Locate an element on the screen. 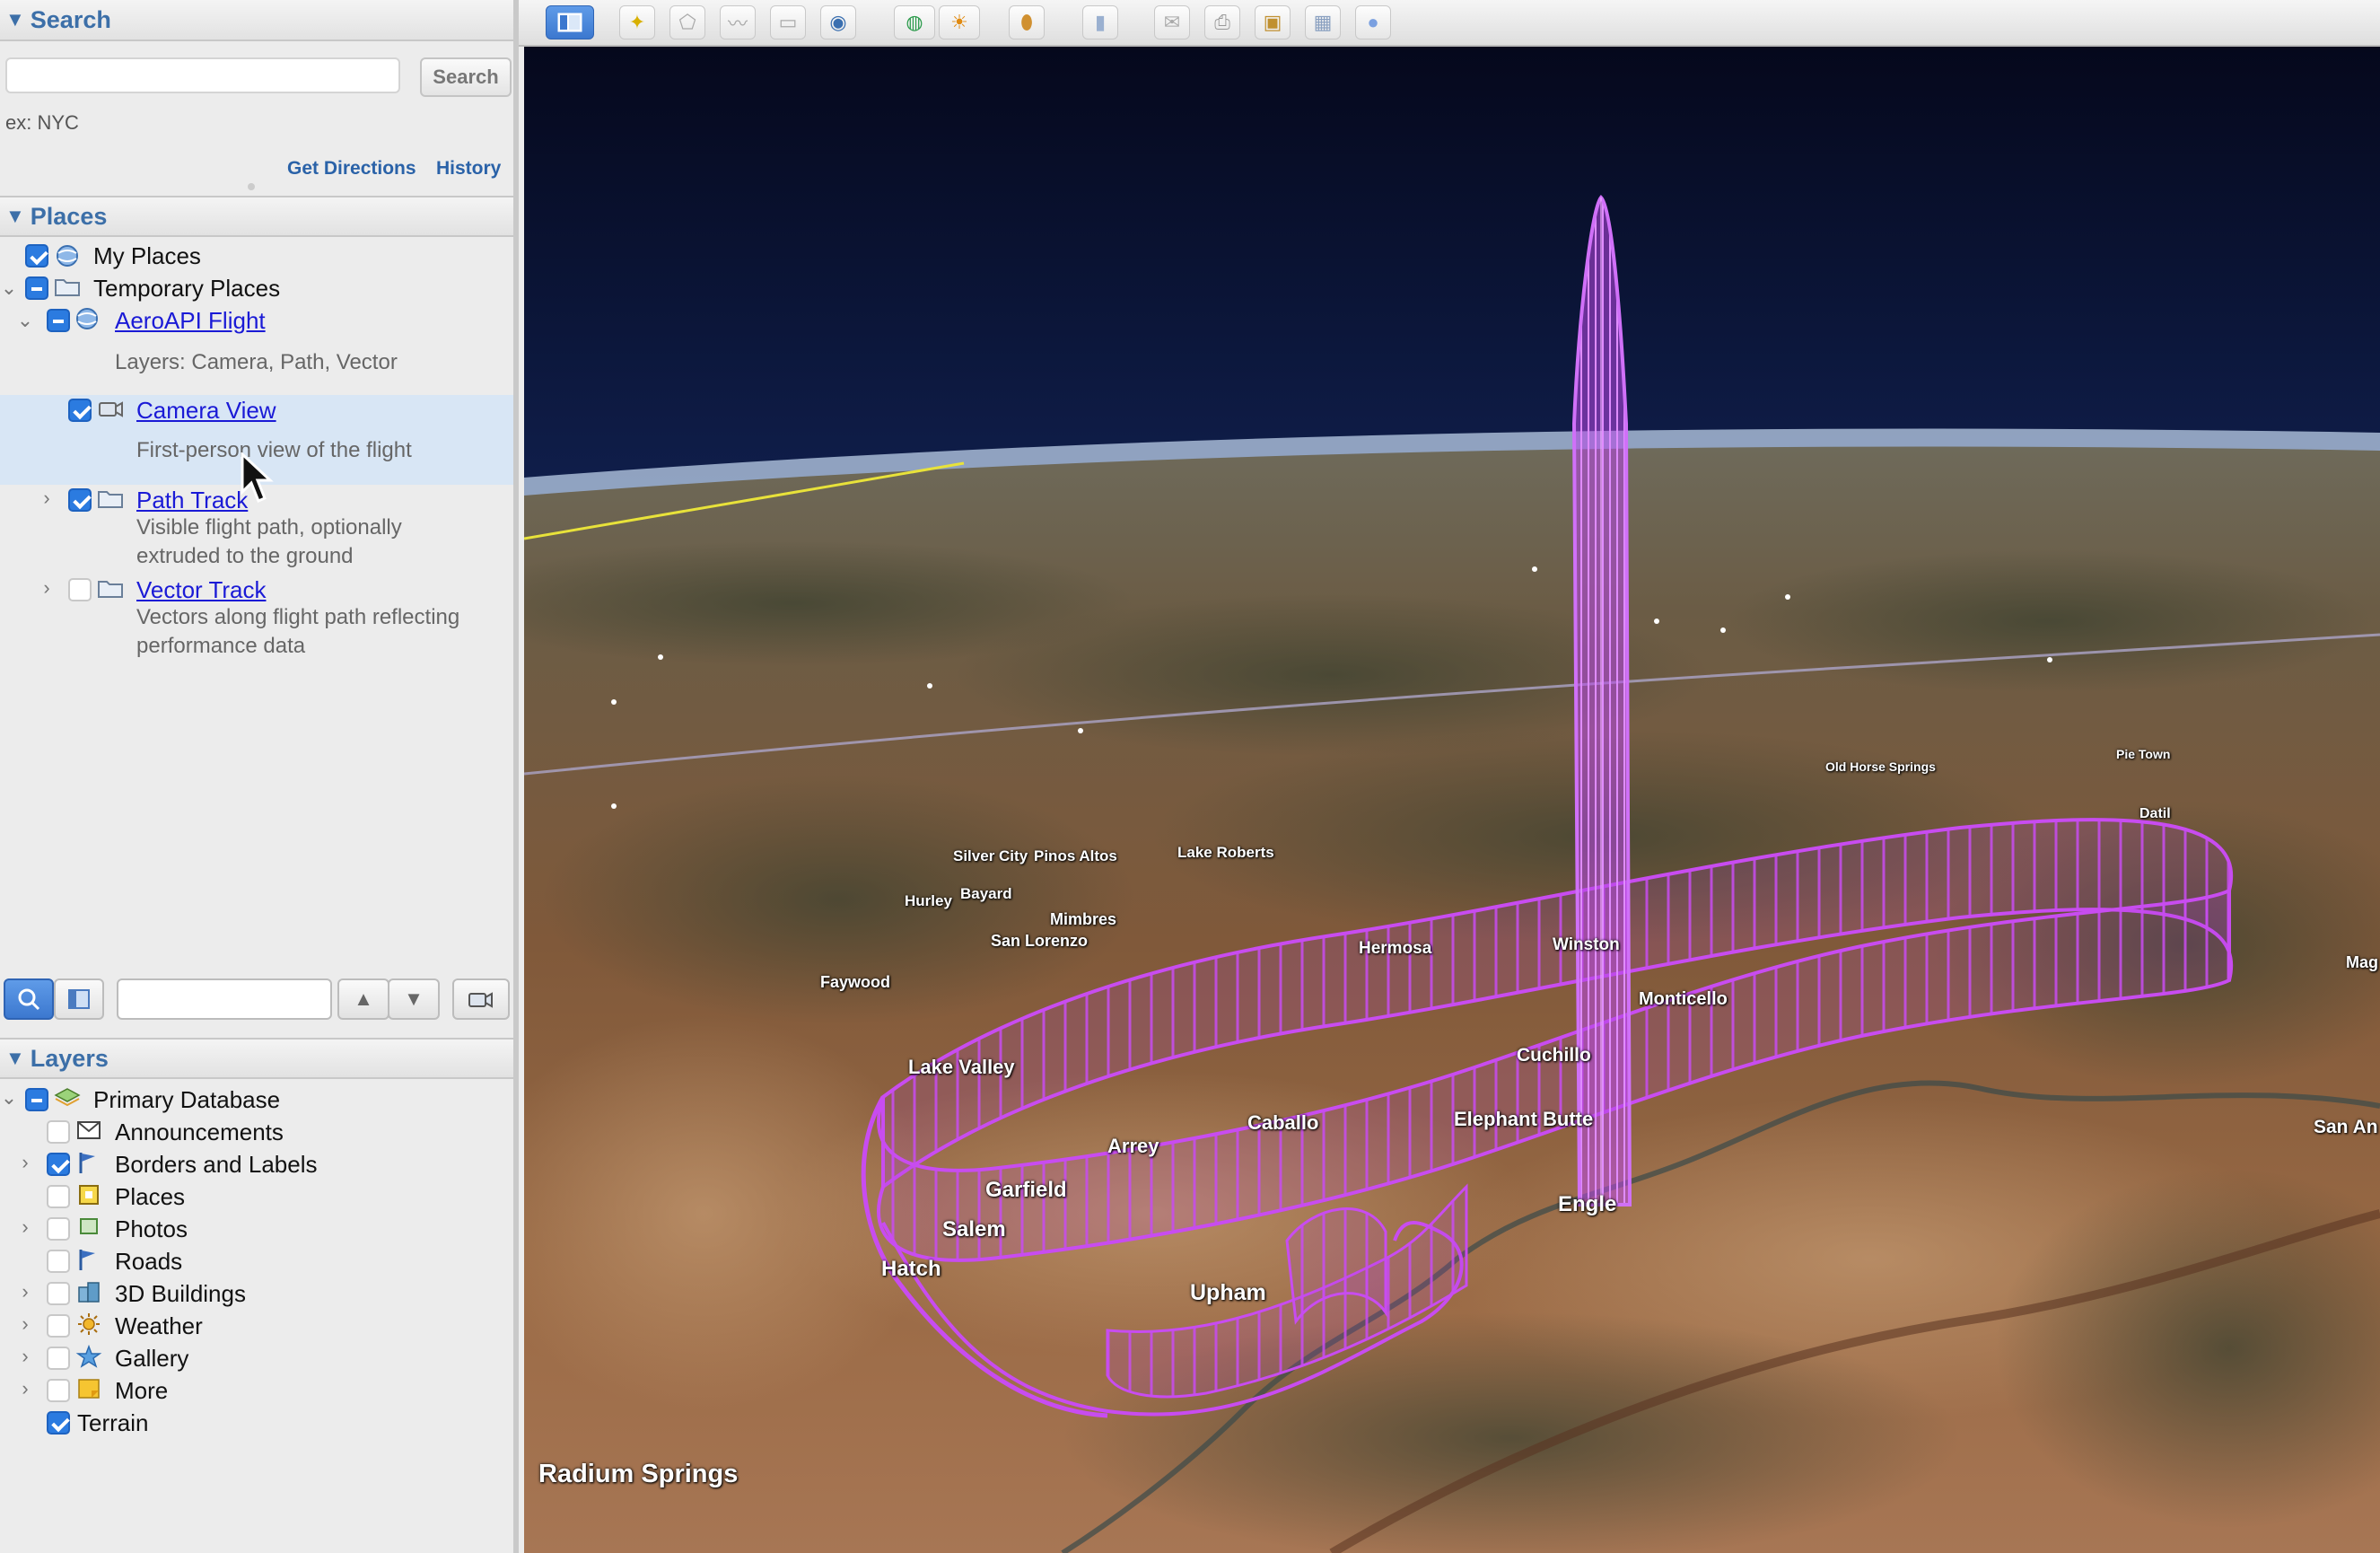 The height and width of the screenshot is (1553, 2380). layer-photos: Photos is located at coordinates (151, 1229).